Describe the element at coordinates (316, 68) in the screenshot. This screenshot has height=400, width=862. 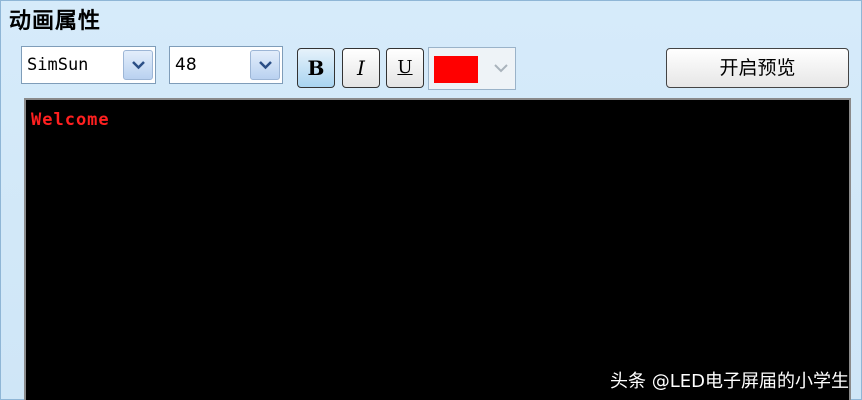
I see `bold-button: B` at that location.